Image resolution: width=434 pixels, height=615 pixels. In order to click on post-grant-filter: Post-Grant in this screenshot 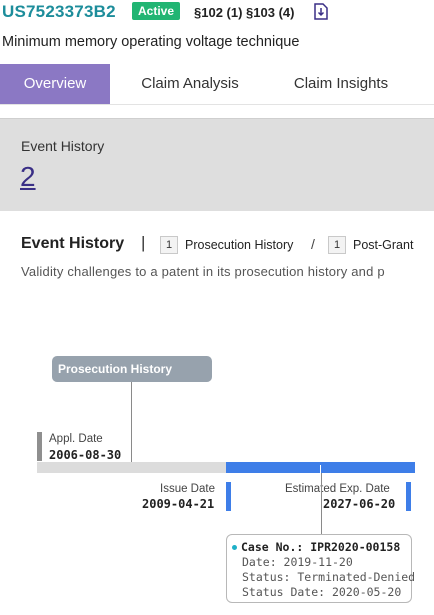, I will do `click(383, 245)`.